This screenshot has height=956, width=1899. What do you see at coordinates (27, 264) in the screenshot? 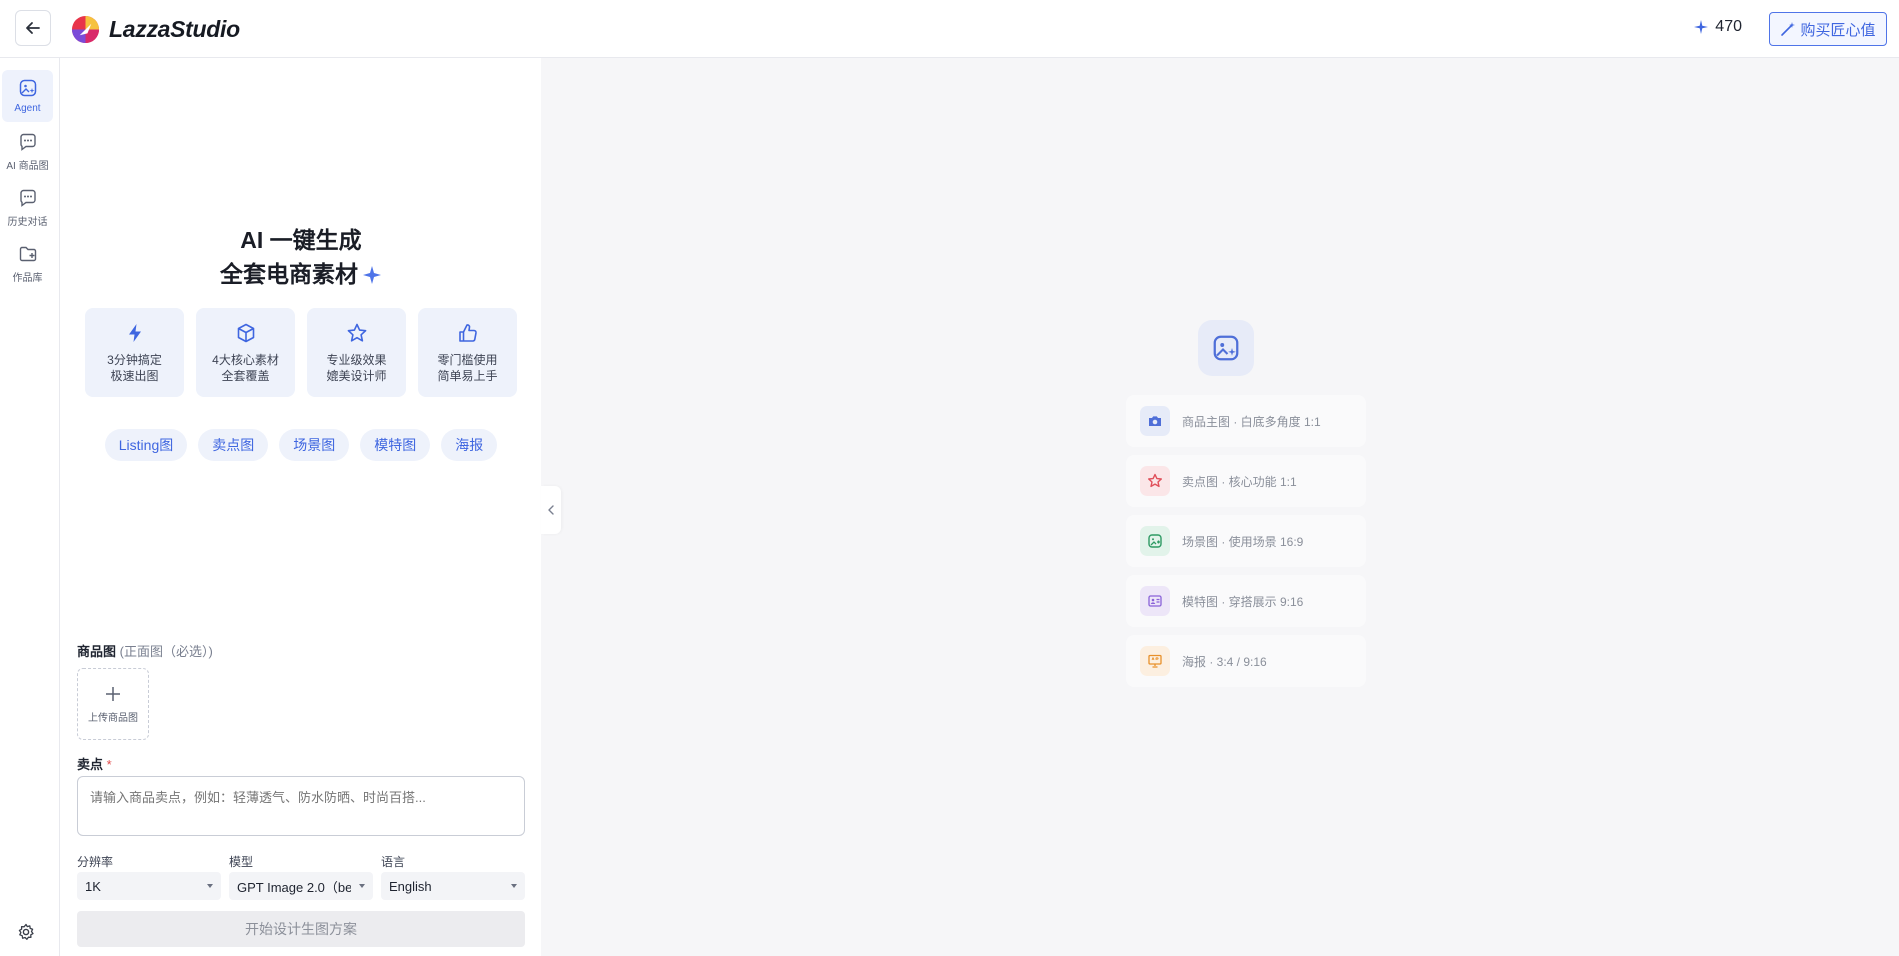
I see `rail-item-gallery: 作品库` at bounding box center [27, 264].